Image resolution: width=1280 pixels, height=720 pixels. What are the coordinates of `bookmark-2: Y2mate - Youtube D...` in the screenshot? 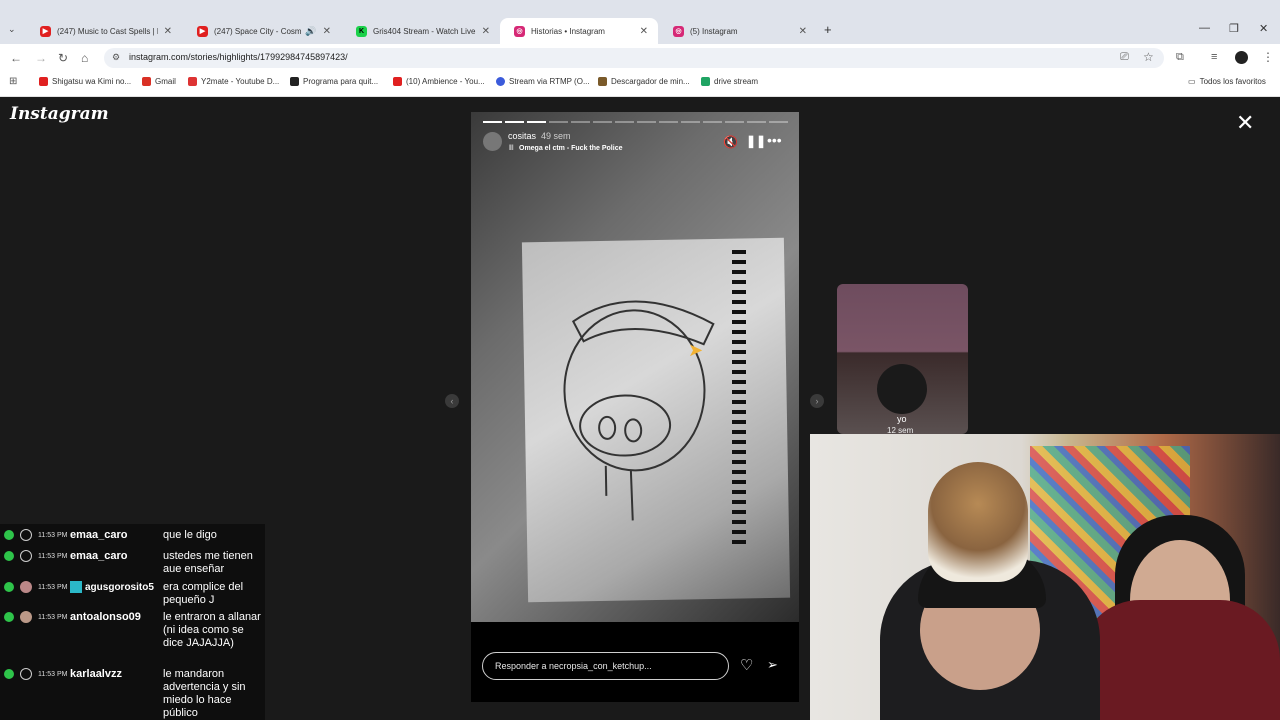 It's located at (233, 81).